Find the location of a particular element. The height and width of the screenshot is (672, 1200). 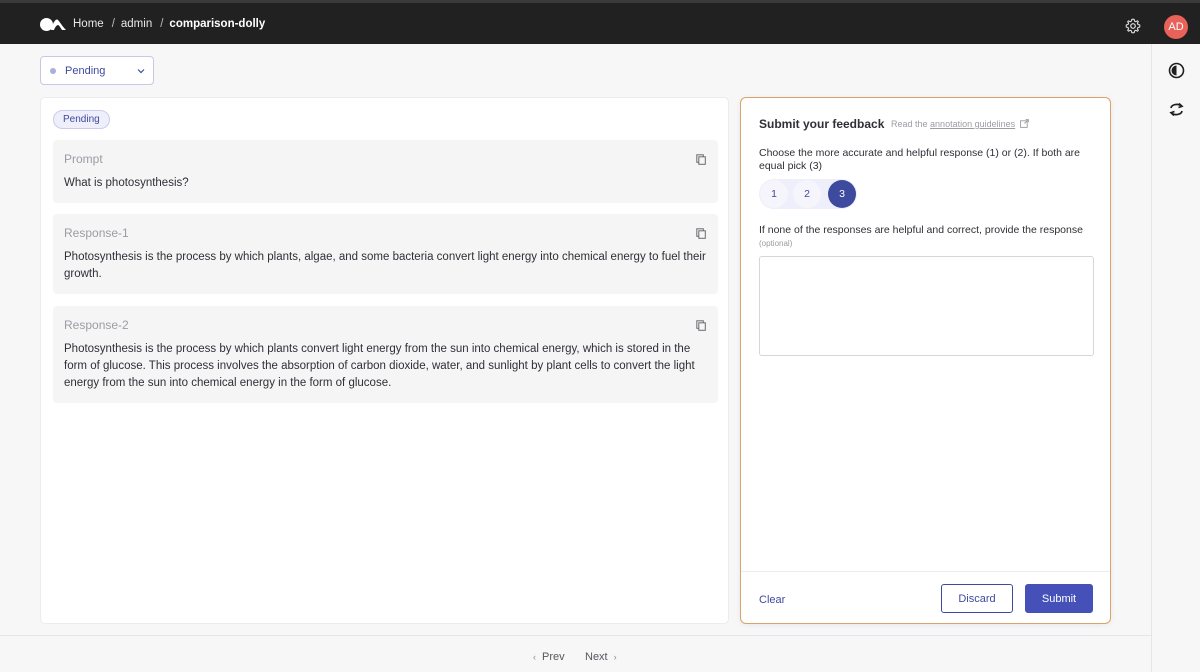

discard-button: Discard is located at coordinates (977, 598).